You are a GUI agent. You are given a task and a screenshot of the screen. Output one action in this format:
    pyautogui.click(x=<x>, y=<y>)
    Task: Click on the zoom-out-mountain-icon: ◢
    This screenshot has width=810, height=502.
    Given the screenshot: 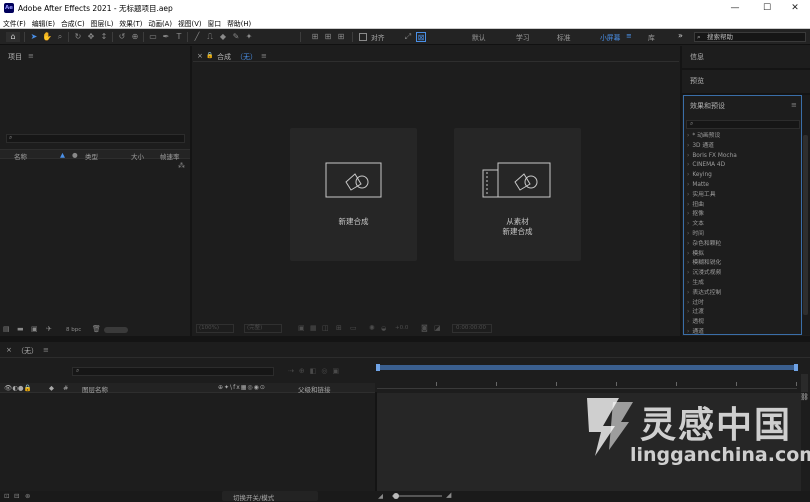 What is the action you would take?
    pyautogui.click(x=380, y=496)
    